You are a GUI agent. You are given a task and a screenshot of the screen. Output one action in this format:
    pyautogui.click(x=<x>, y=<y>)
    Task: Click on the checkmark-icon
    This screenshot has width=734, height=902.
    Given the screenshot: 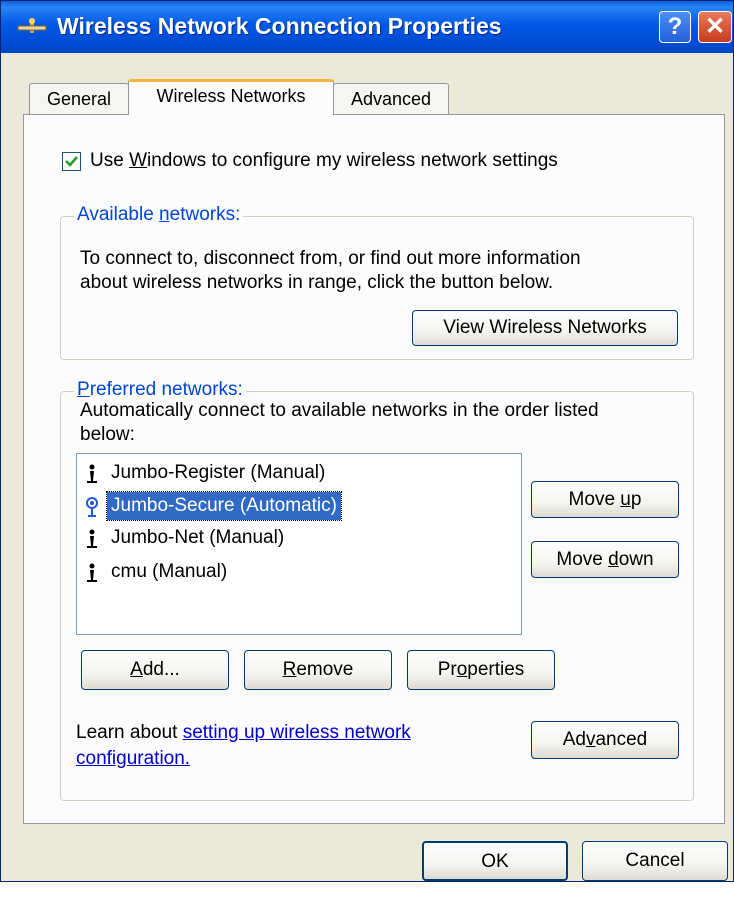 What is the action you would take?
    pyautogui.click(x=71, y=161)
    